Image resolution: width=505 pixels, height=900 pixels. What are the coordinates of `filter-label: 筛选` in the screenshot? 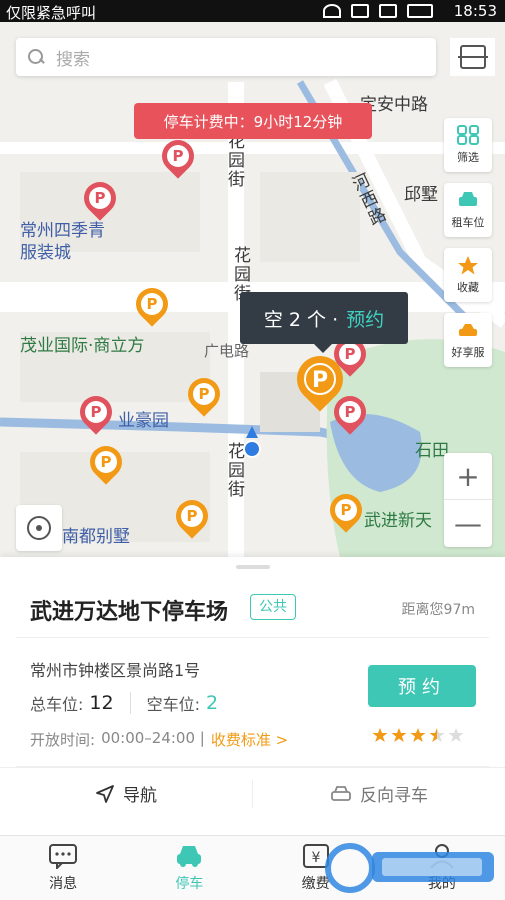 It's located at (468, 157).